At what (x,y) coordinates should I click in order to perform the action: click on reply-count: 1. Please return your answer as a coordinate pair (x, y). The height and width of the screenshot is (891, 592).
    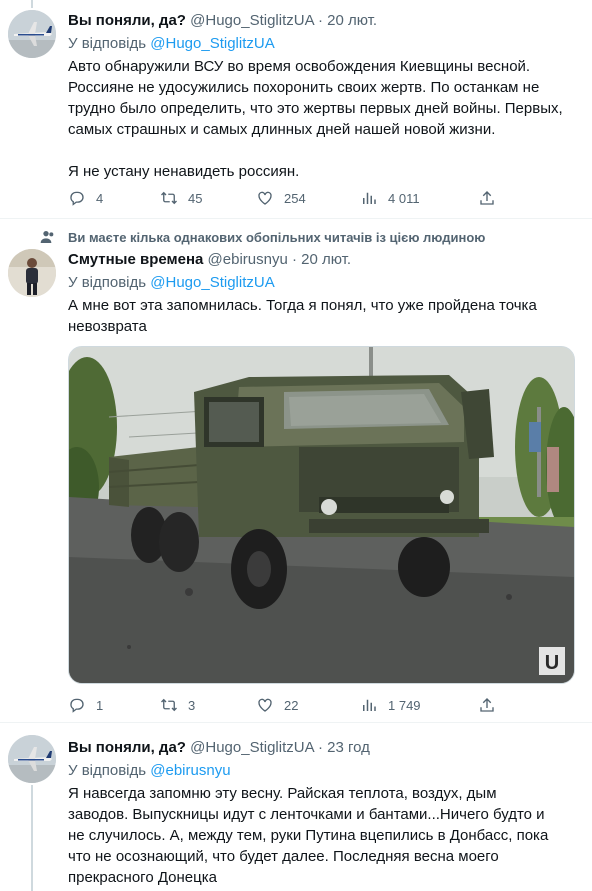
    Looking at the image, I should click on (100, 705).